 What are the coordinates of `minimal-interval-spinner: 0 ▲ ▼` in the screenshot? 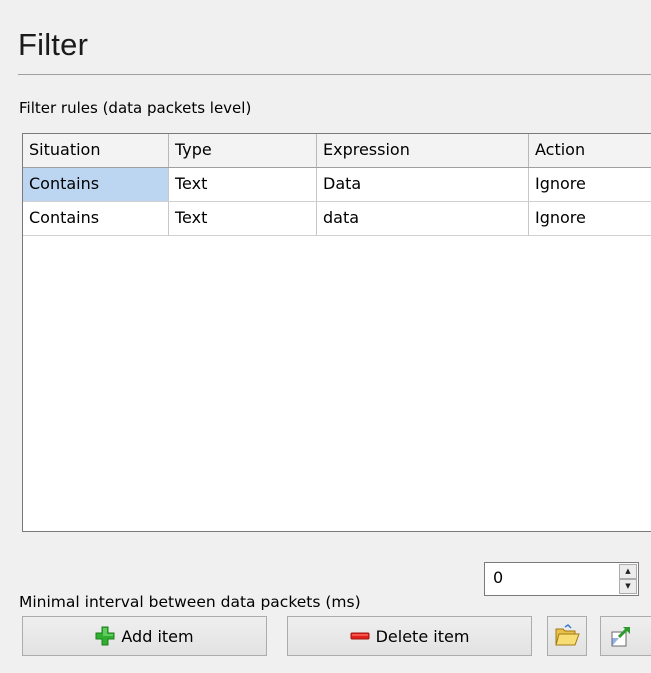 It's located at (561, 579).